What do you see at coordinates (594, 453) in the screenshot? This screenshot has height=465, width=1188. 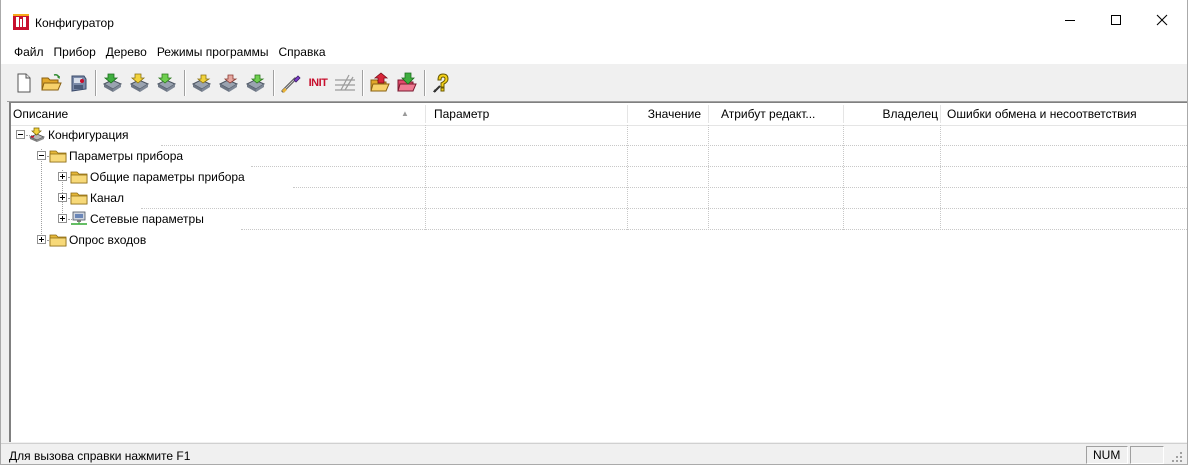 I see `status-bar: Для вызова справки нажмите F1 NUM` at bounding box center [594, 453].